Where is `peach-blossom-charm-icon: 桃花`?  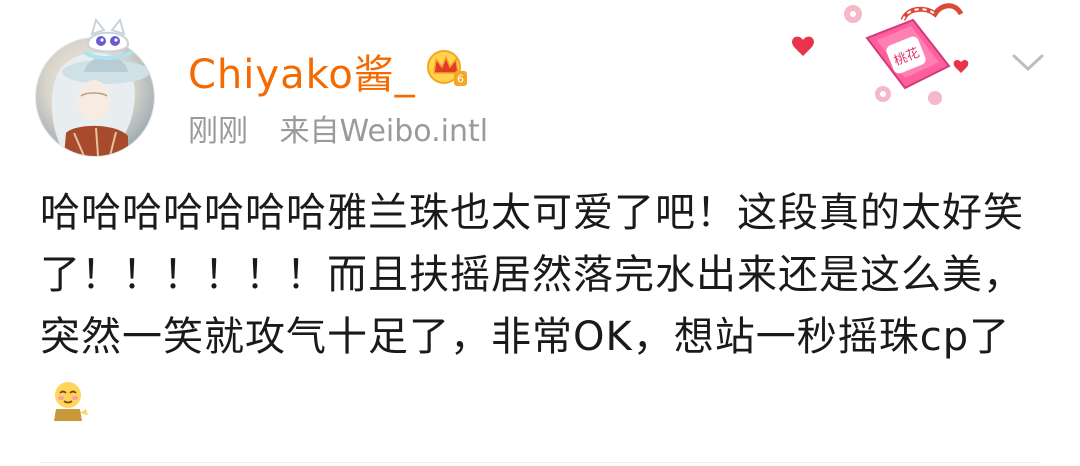
peach-blossom-charm-icon: 桃花 is located at coordinates (880, 54).